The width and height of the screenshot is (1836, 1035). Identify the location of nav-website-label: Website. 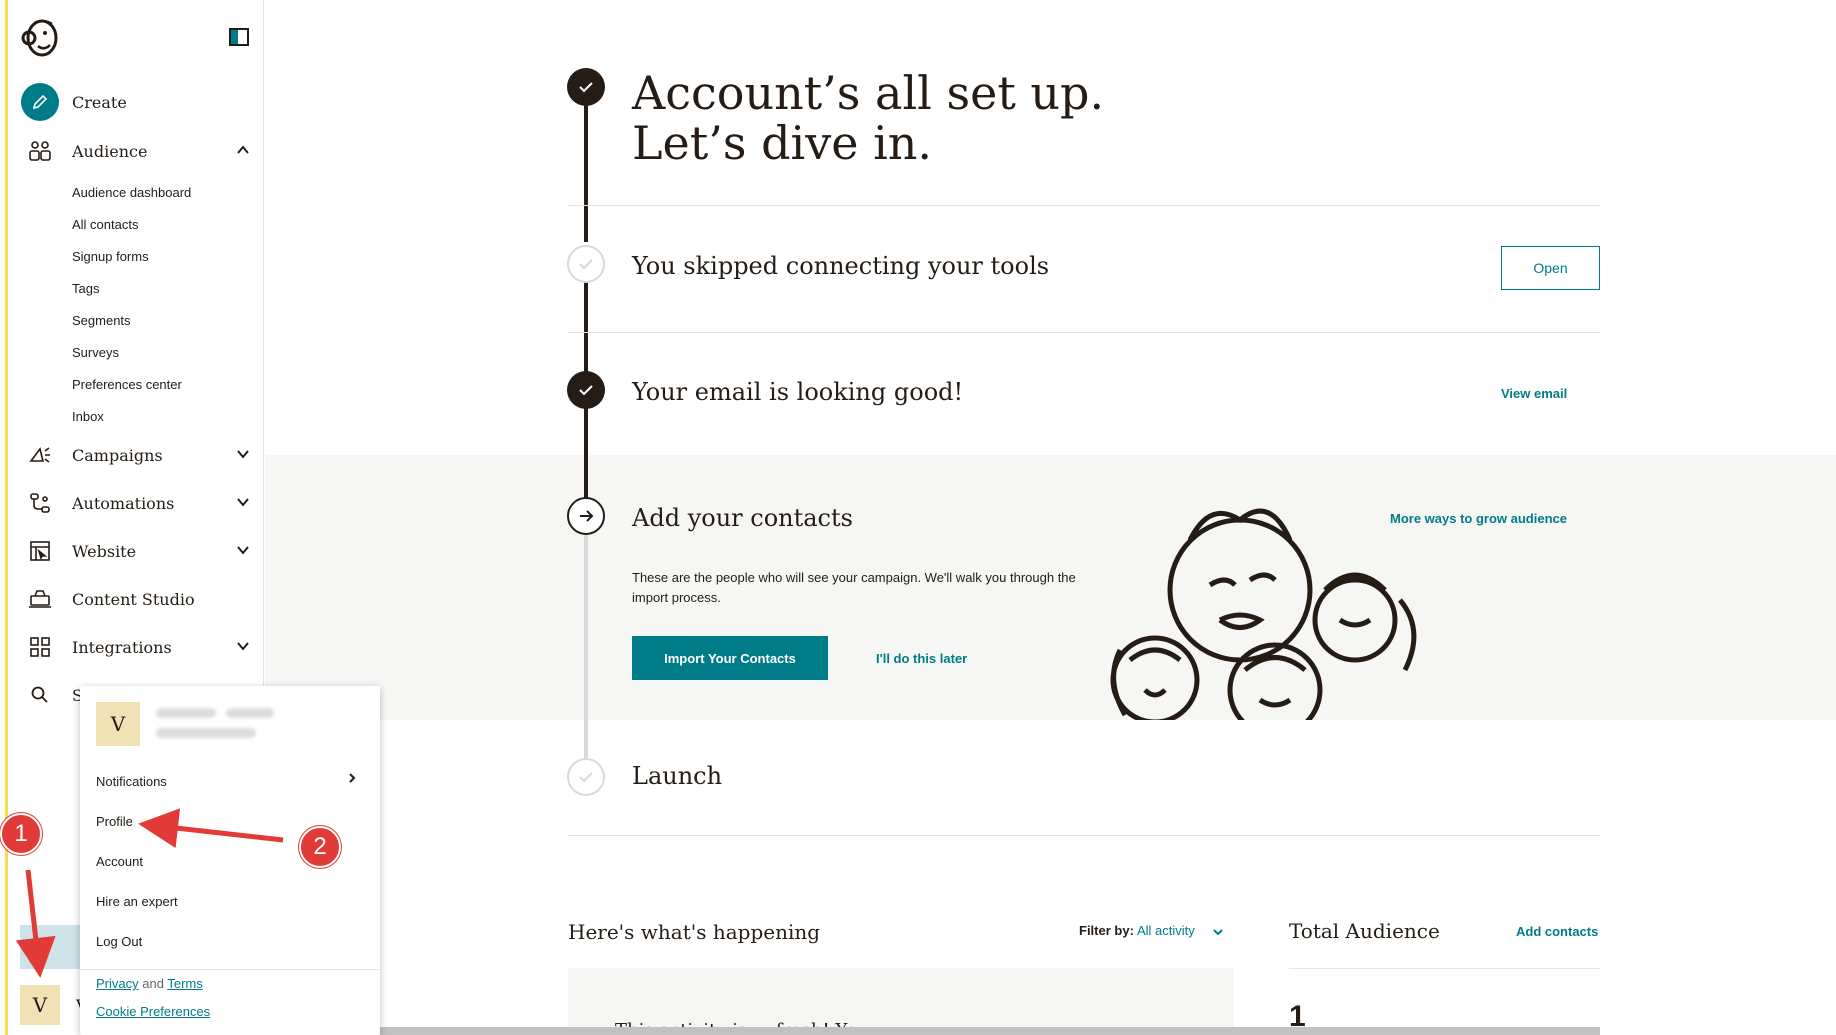
(104, 551).